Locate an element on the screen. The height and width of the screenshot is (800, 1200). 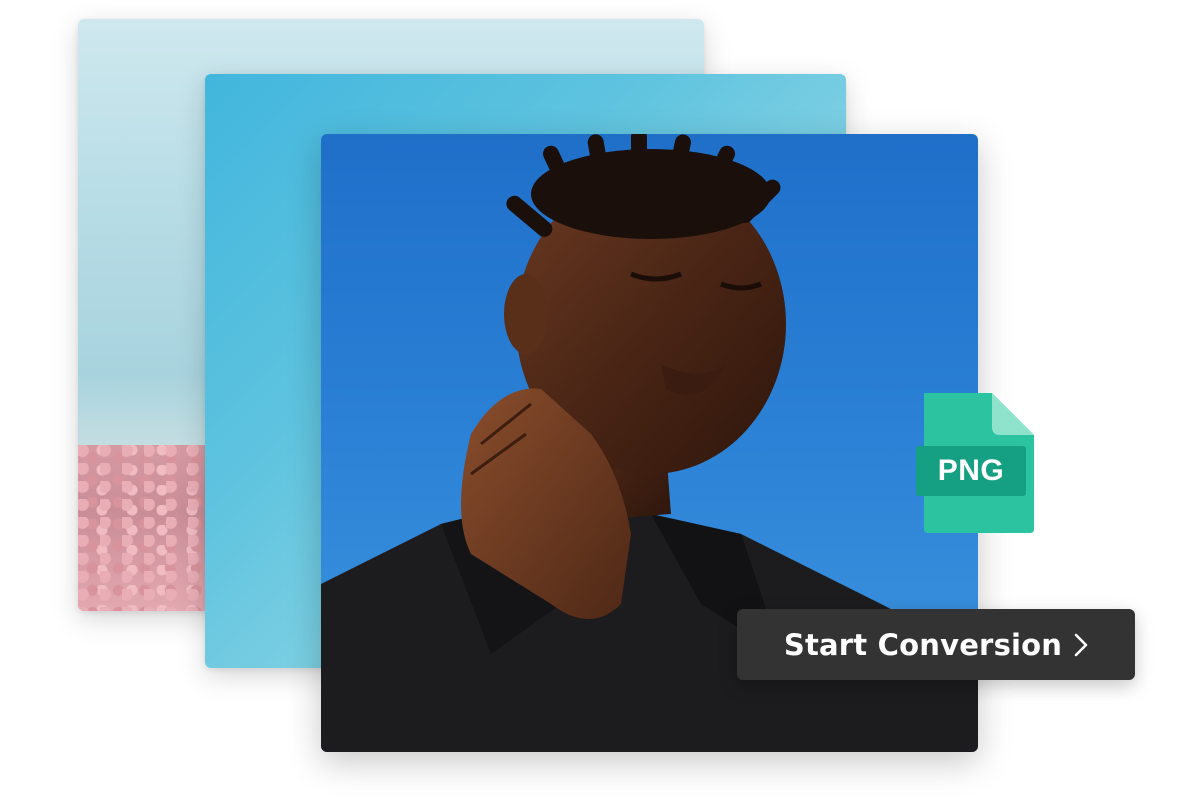
png-file-badge: PNG is located at coordinates (975, 463).